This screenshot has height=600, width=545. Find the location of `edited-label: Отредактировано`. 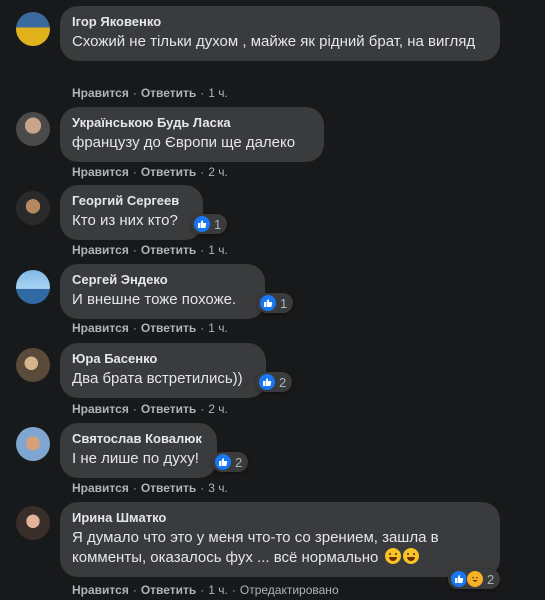

edited-label: Отредактировано is located at coordinates (289, 590).